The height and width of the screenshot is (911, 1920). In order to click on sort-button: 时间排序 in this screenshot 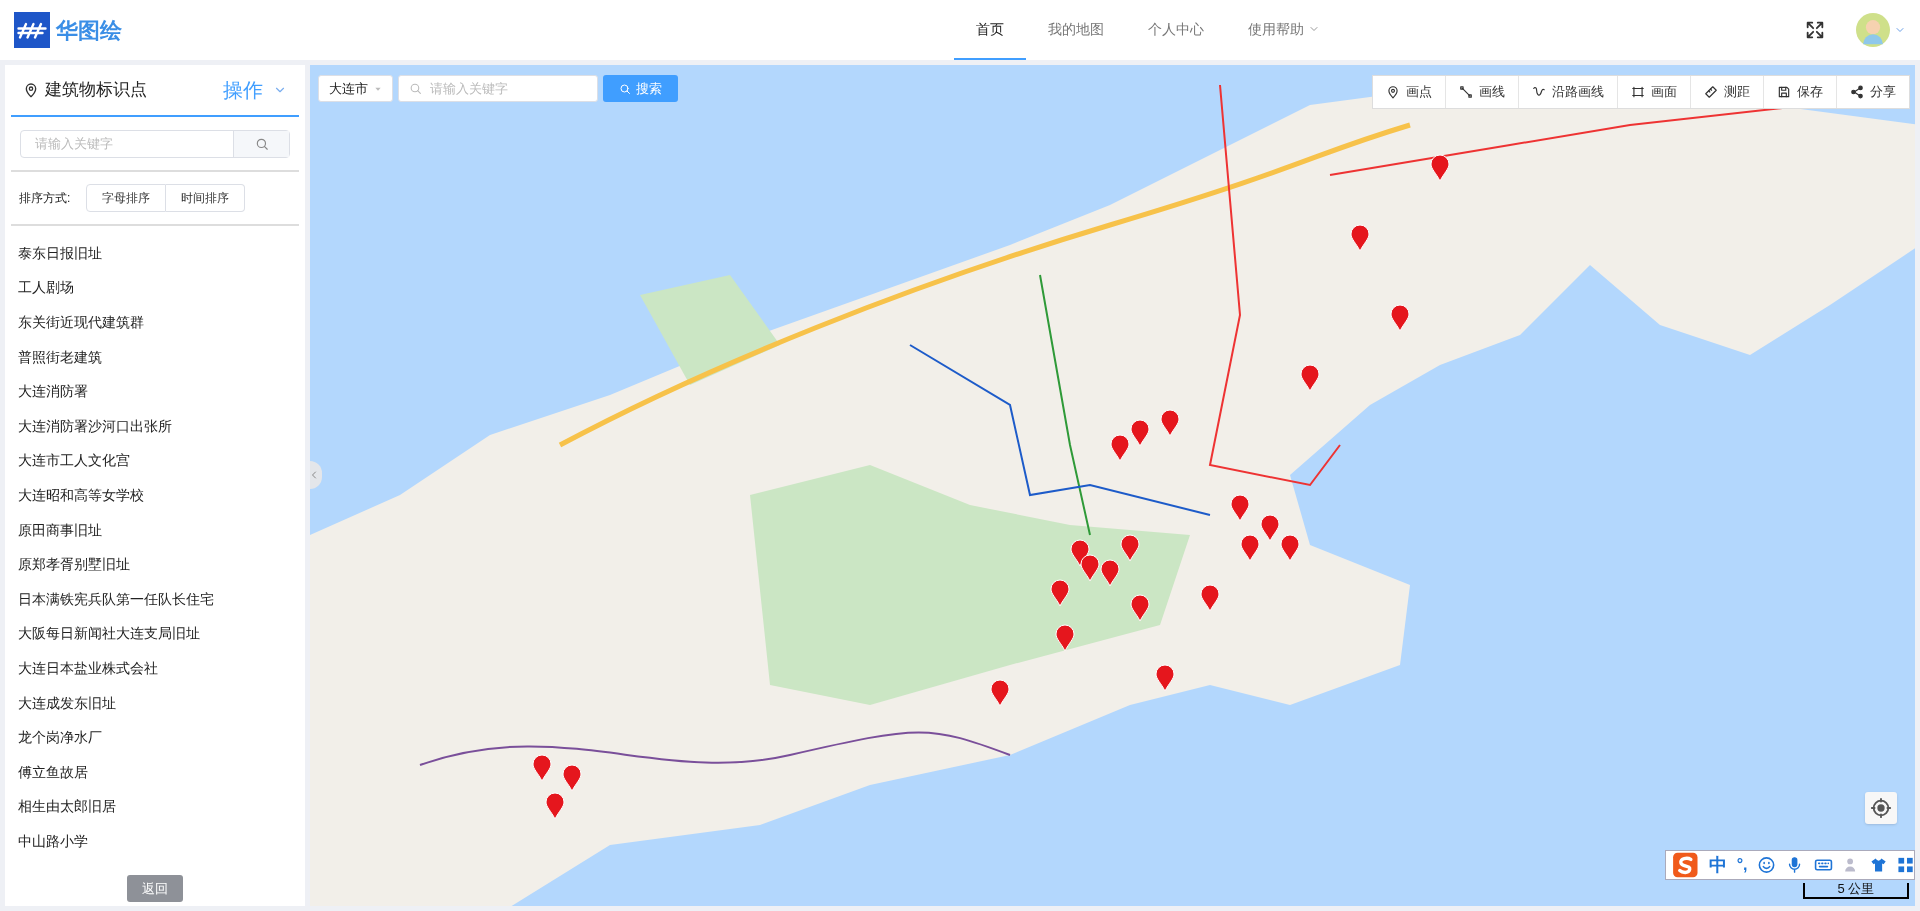, I will do `click(206, 198)`.